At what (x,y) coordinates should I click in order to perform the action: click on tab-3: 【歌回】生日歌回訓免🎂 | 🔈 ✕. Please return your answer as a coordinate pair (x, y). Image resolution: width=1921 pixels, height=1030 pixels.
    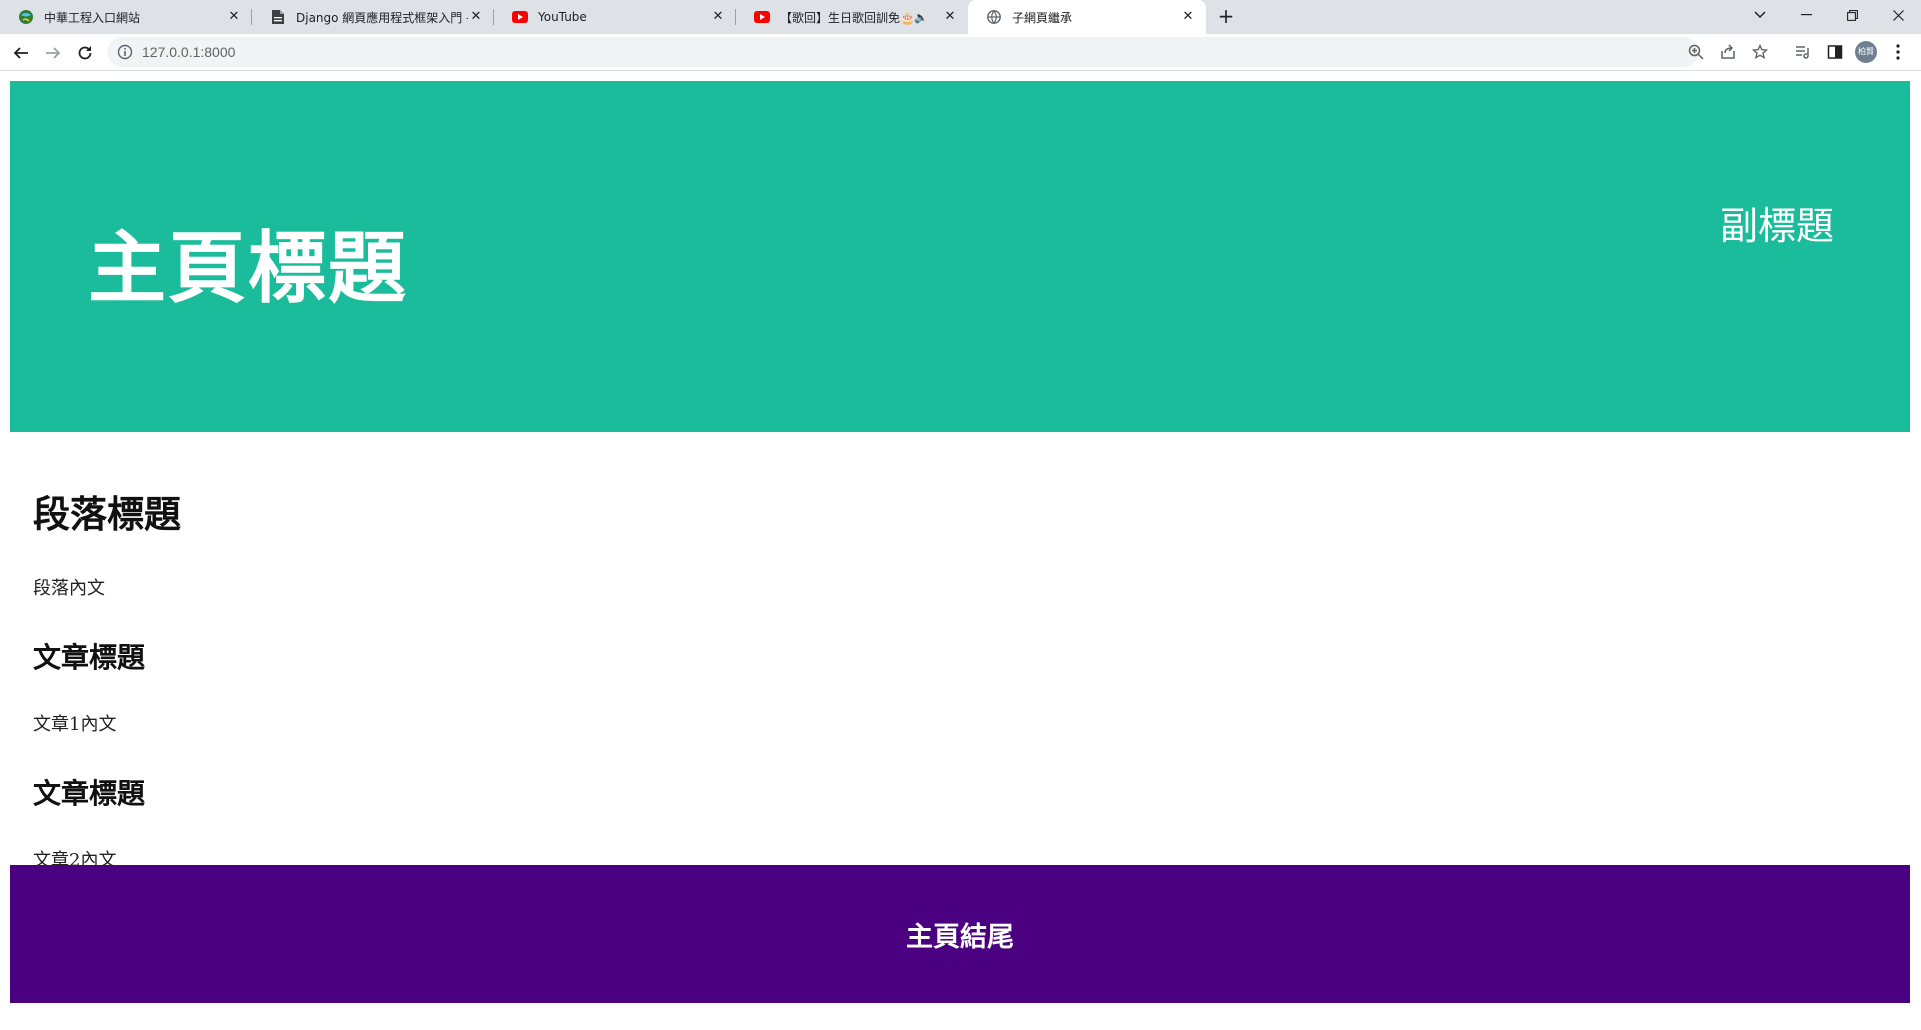
    Looking at the image, I should click on (852, 17).